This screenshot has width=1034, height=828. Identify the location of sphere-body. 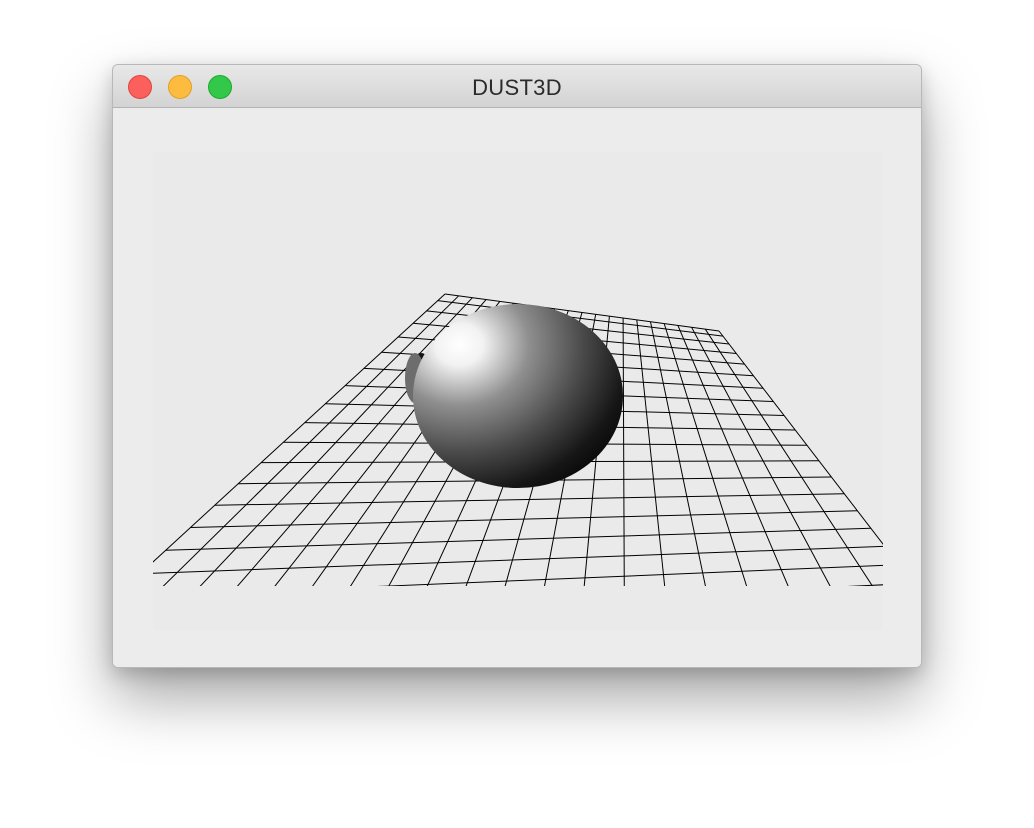
(518, 396).